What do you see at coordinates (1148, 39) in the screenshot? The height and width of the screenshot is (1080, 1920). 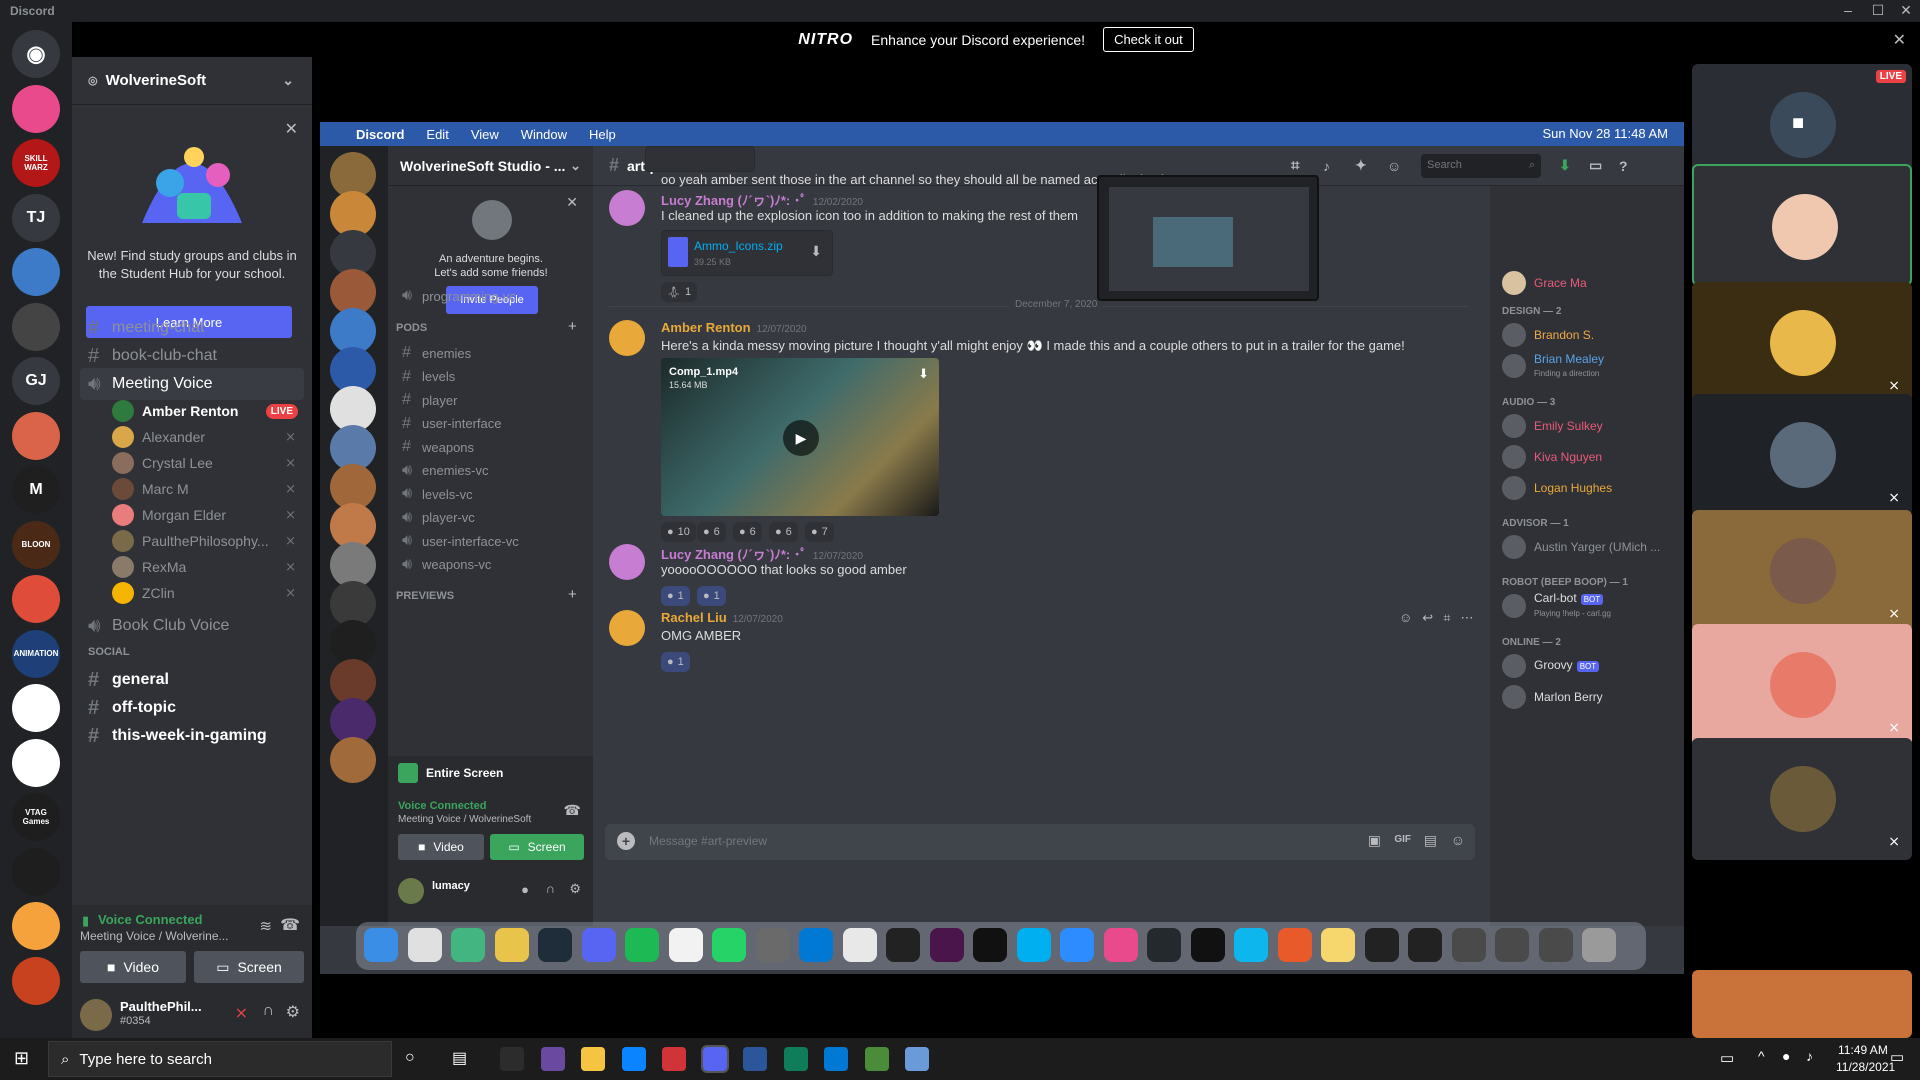 I see `nitro-cta-button: Check it out` at bounding box center [1148, 39].